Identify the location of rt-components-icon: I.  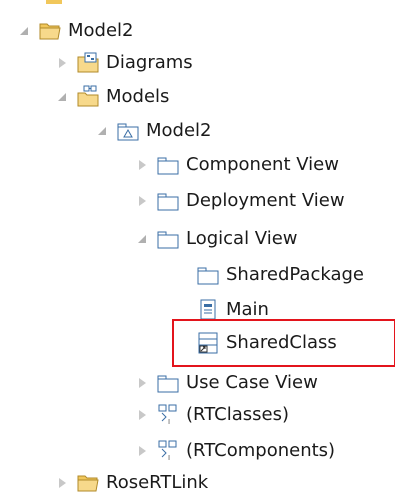
(168, 451).